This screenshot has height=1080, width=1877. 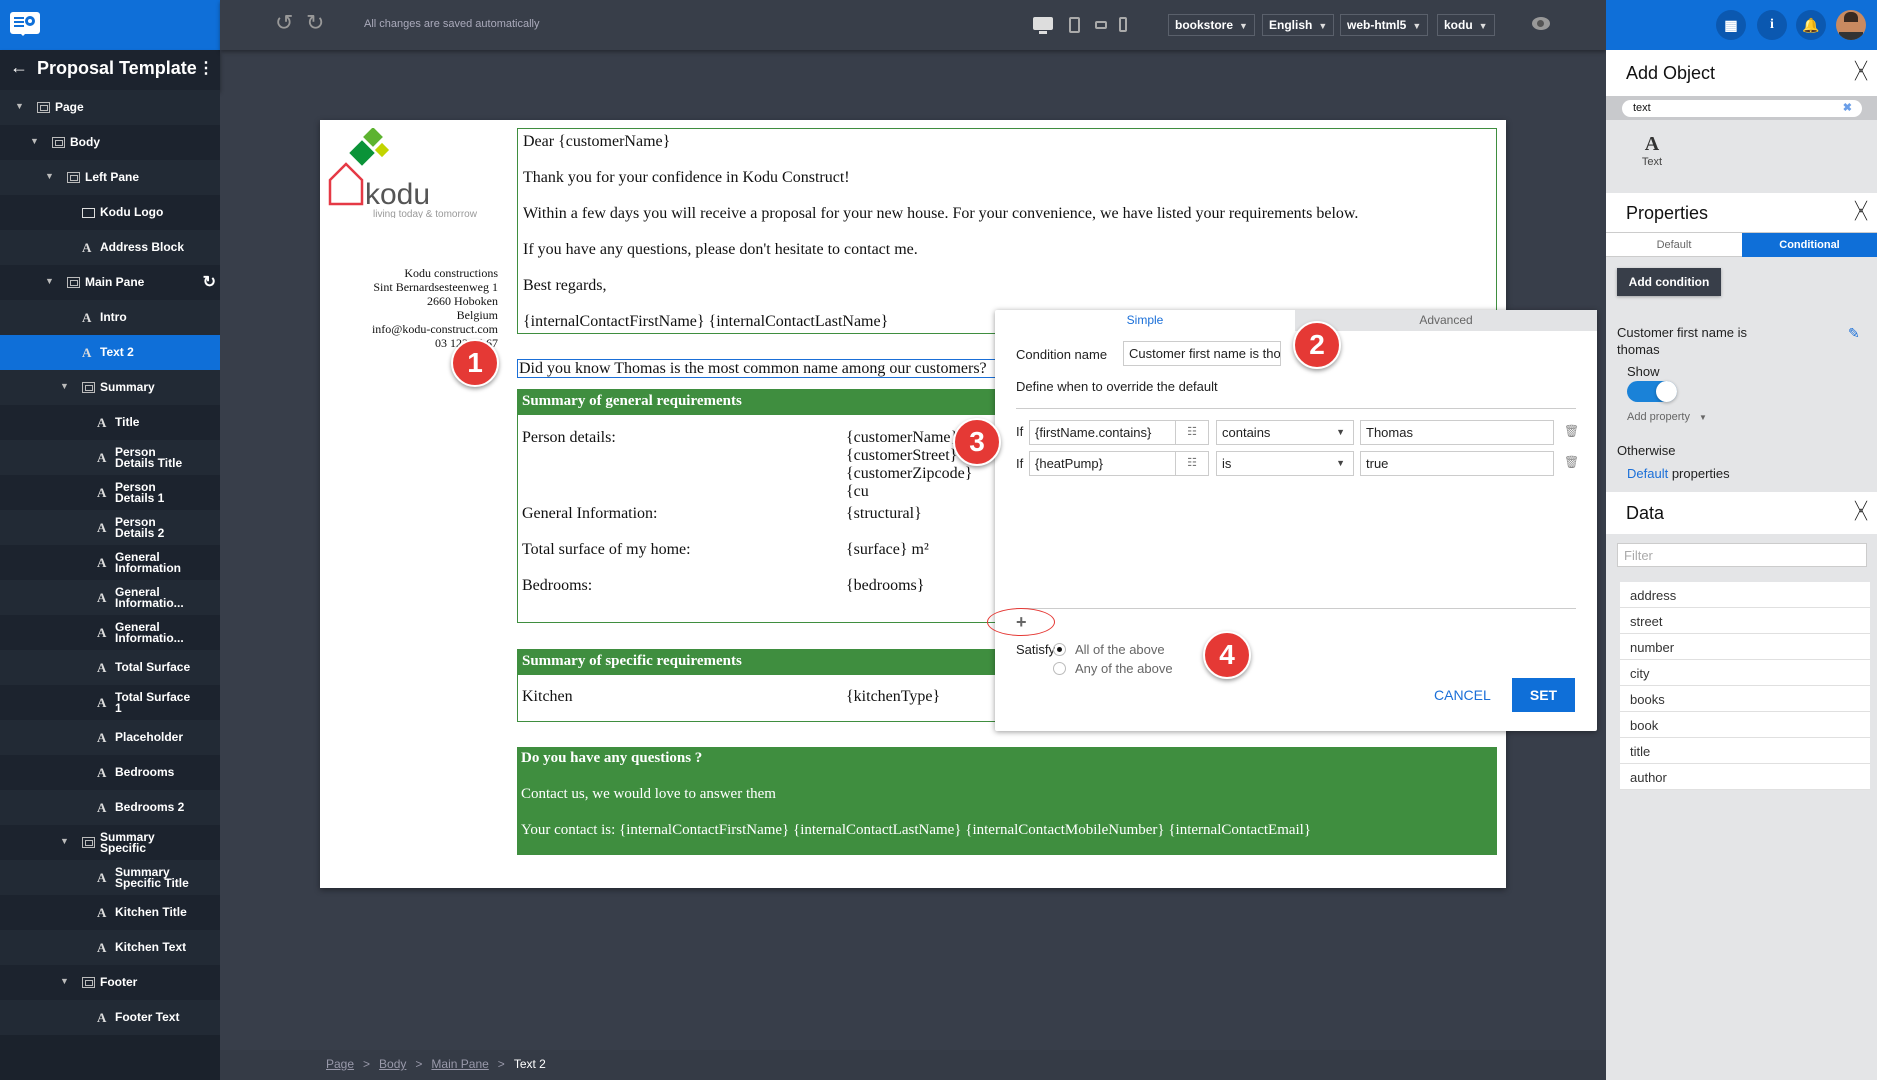 I want to click on satisfy-all-radio, so click(x=1059, y=649).